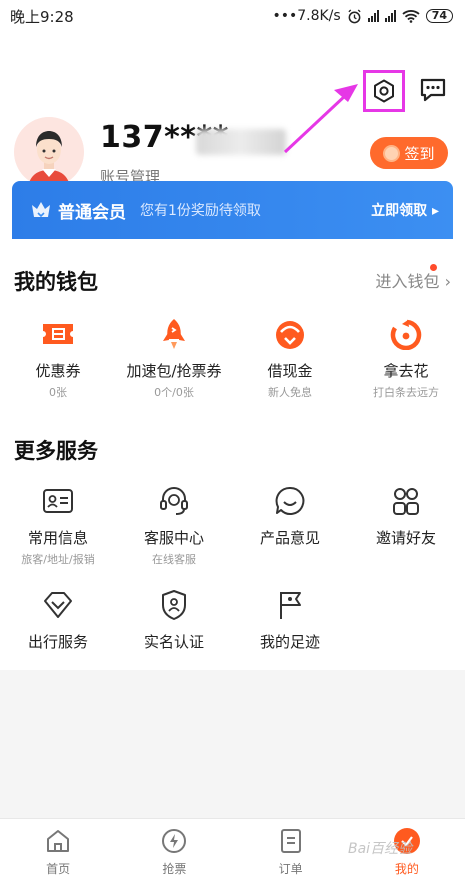 This screenshot has height=885, width=465. Describe the element at coordinates (433, 267) in the screenshot. I see `notification-dot` at that location.